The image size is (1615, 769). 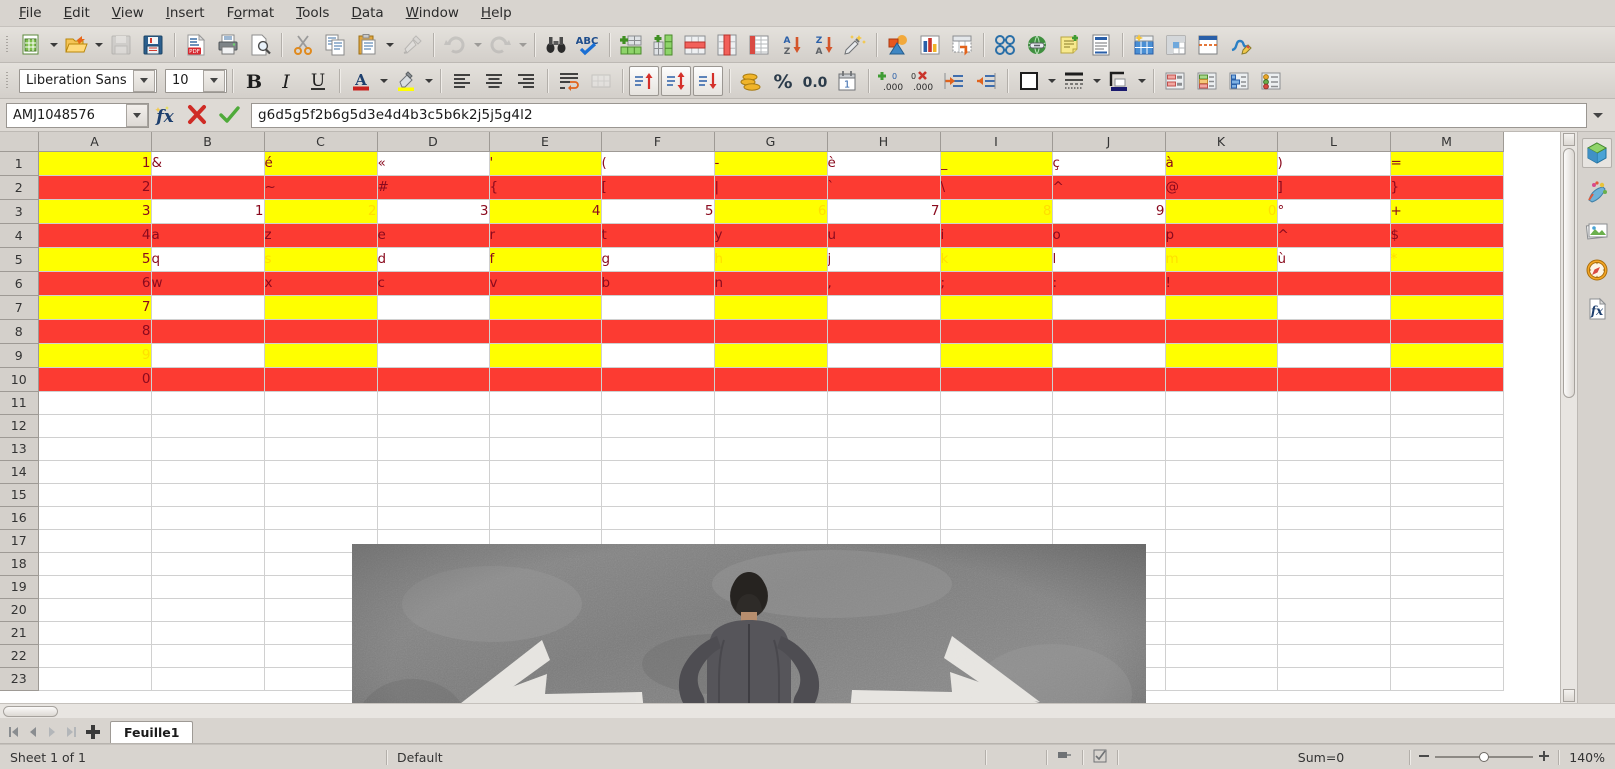 I want to click on save-as-icon, so click(x=153, y=45).